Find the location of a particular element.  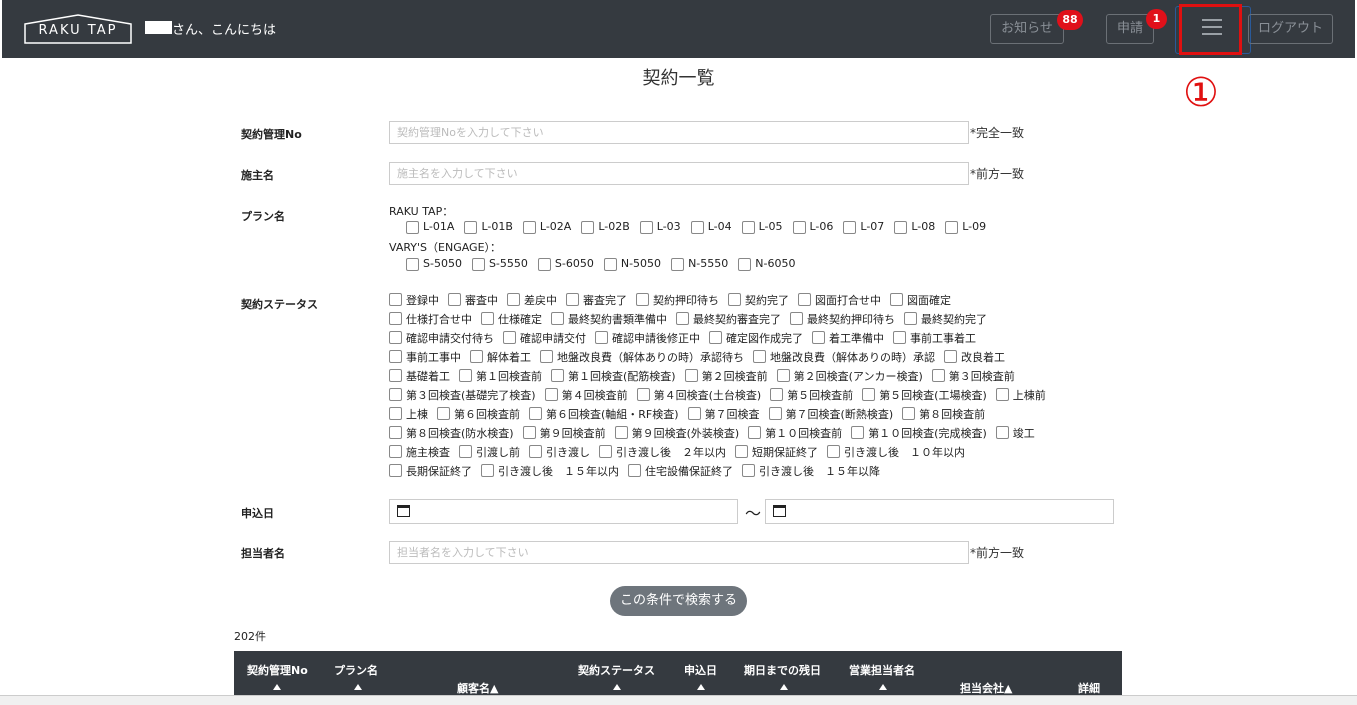

checkbox-option: 第７回検査(断熱検査) is located at coordinates (830, 414).